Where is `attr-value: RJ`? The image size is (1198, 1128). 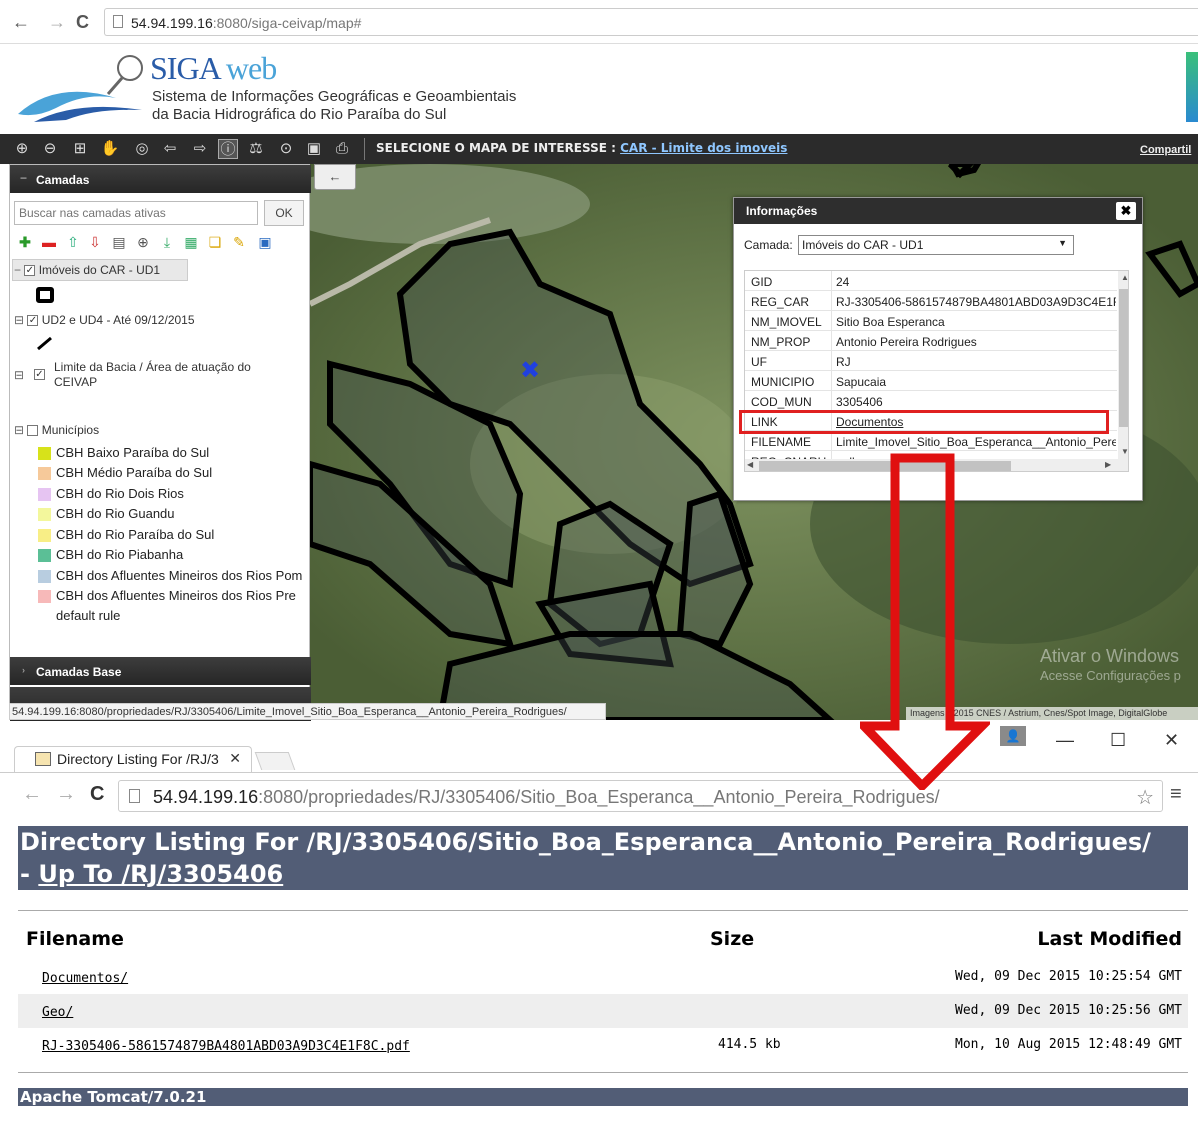
attr-value: RJ is located at coordinates (843, 362).